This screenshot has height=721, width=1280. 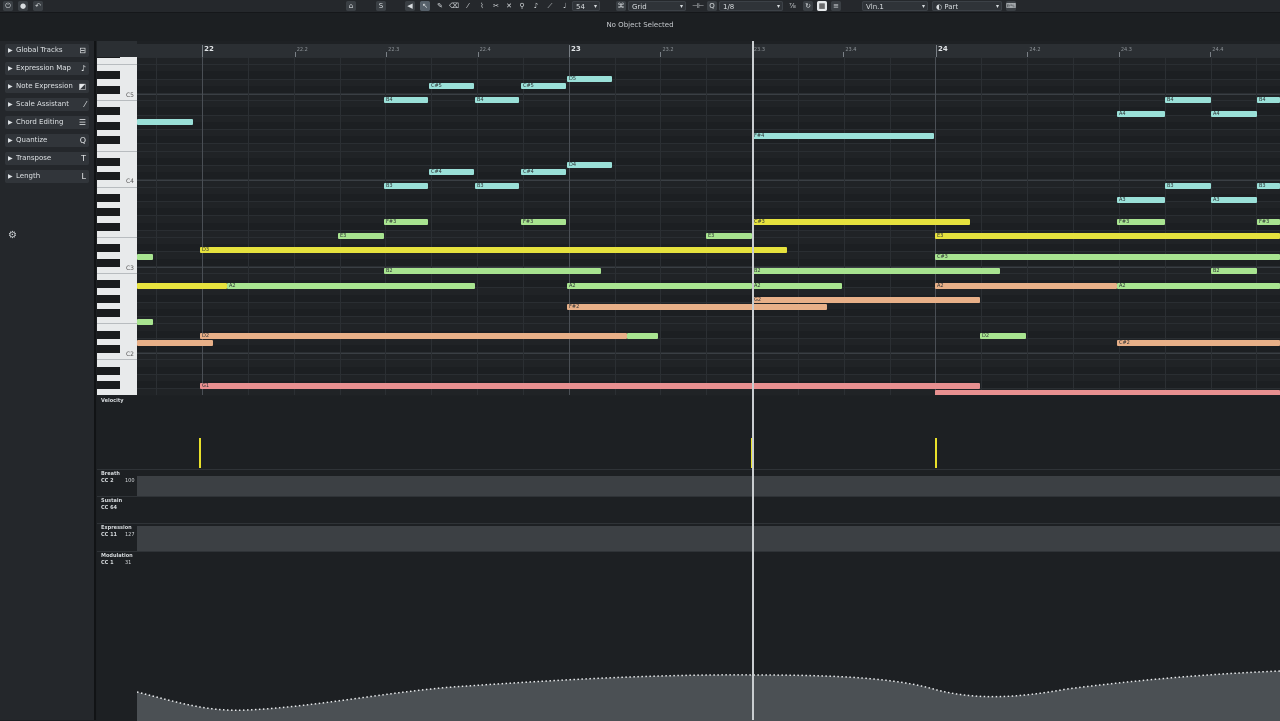 What do you see at coordinates (550, 6) in the screenshot?
I see `trim-icon: ⟋` at bounding box center [550, 6].